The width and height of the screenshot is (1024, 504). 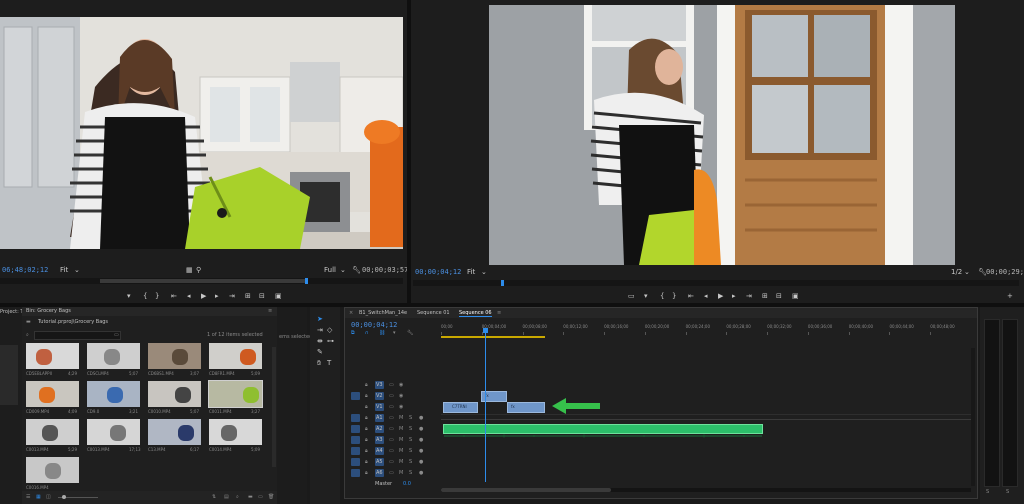 What do you see at coordinates (382, 333) in the screenshot?
I see `linked-selection-icon: ⛓︎` at bounding box center [382, 333].